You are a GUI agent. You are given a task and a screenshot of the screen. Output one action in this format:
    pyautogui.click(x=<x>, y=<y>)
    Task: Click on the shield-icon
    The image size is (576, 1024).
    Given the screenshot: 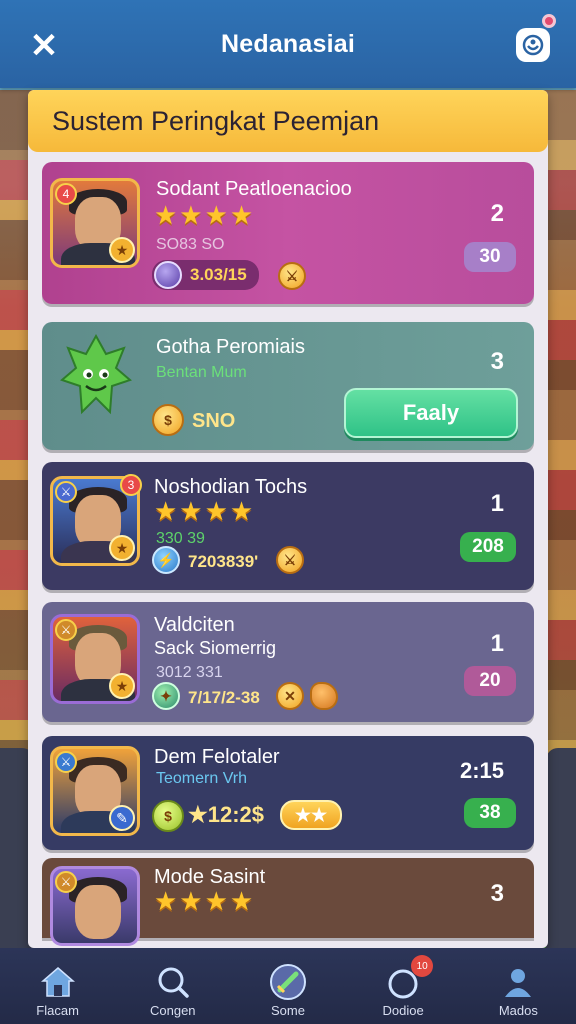 What is the action you would take?
    pyautogui.click(x=324, y=696)
    